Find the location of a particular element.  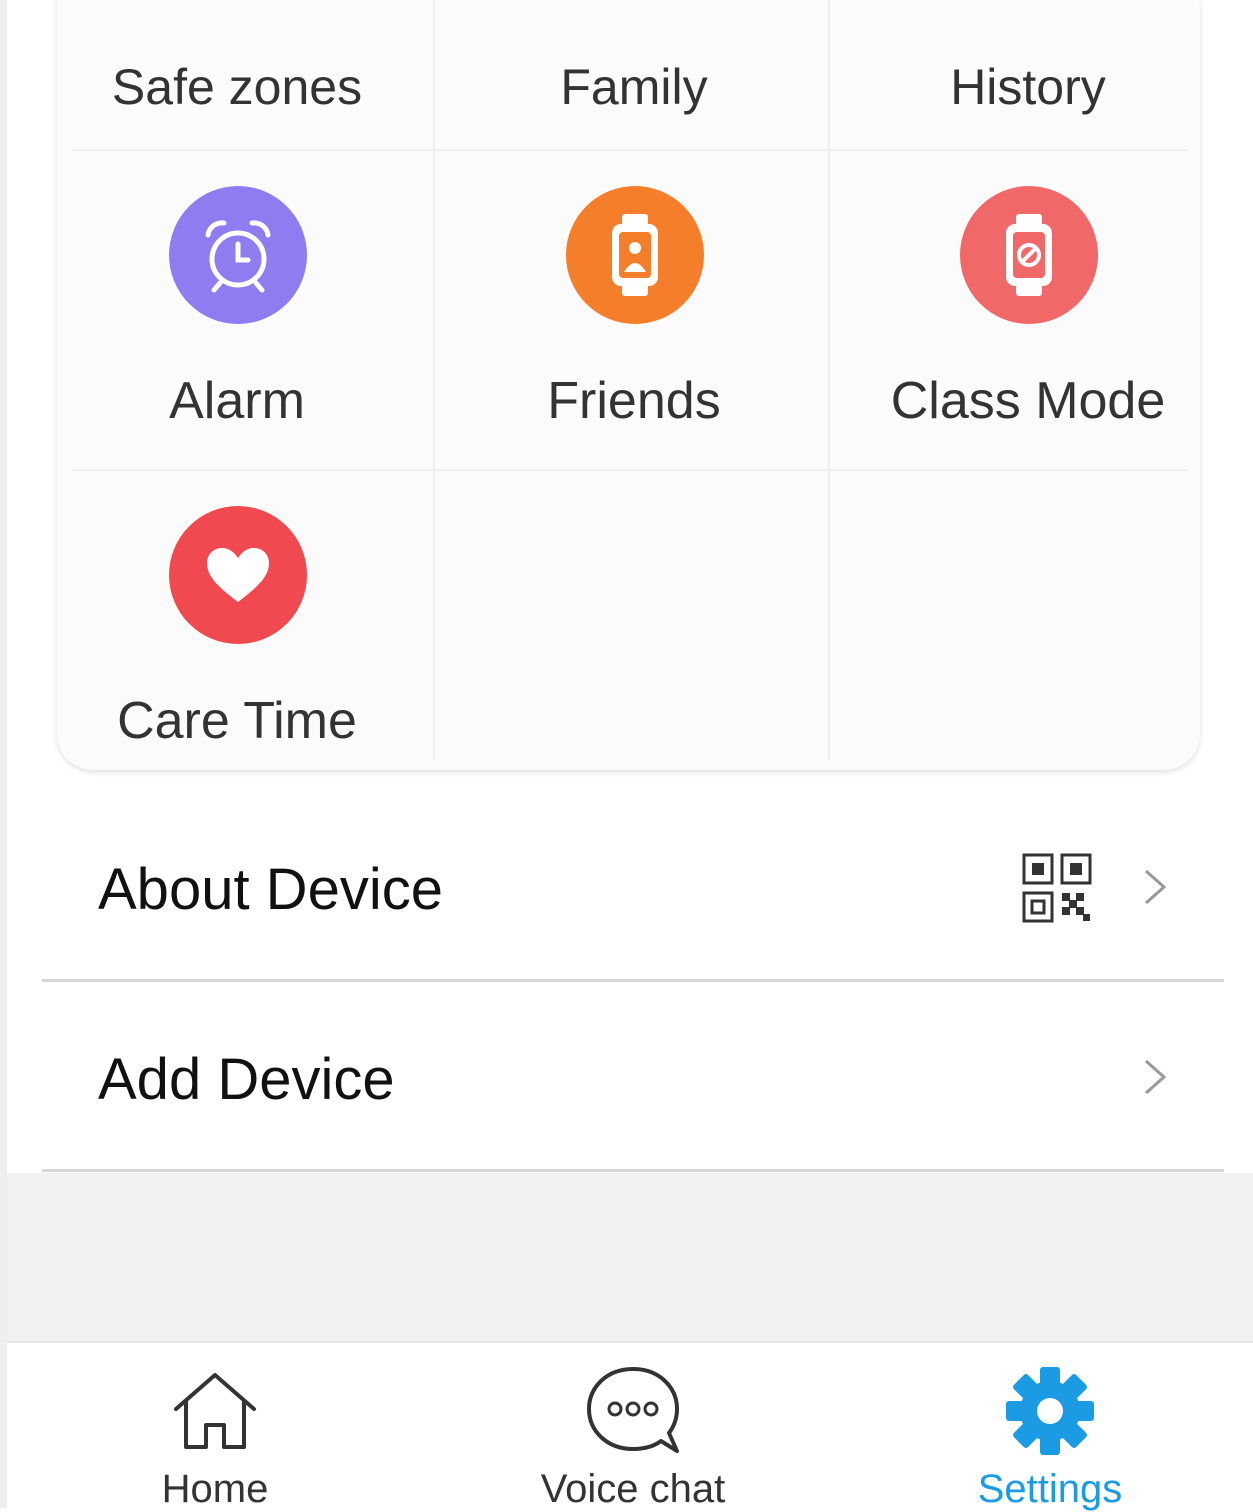

grid-item-label: Family is located at coordinates (634, 87).